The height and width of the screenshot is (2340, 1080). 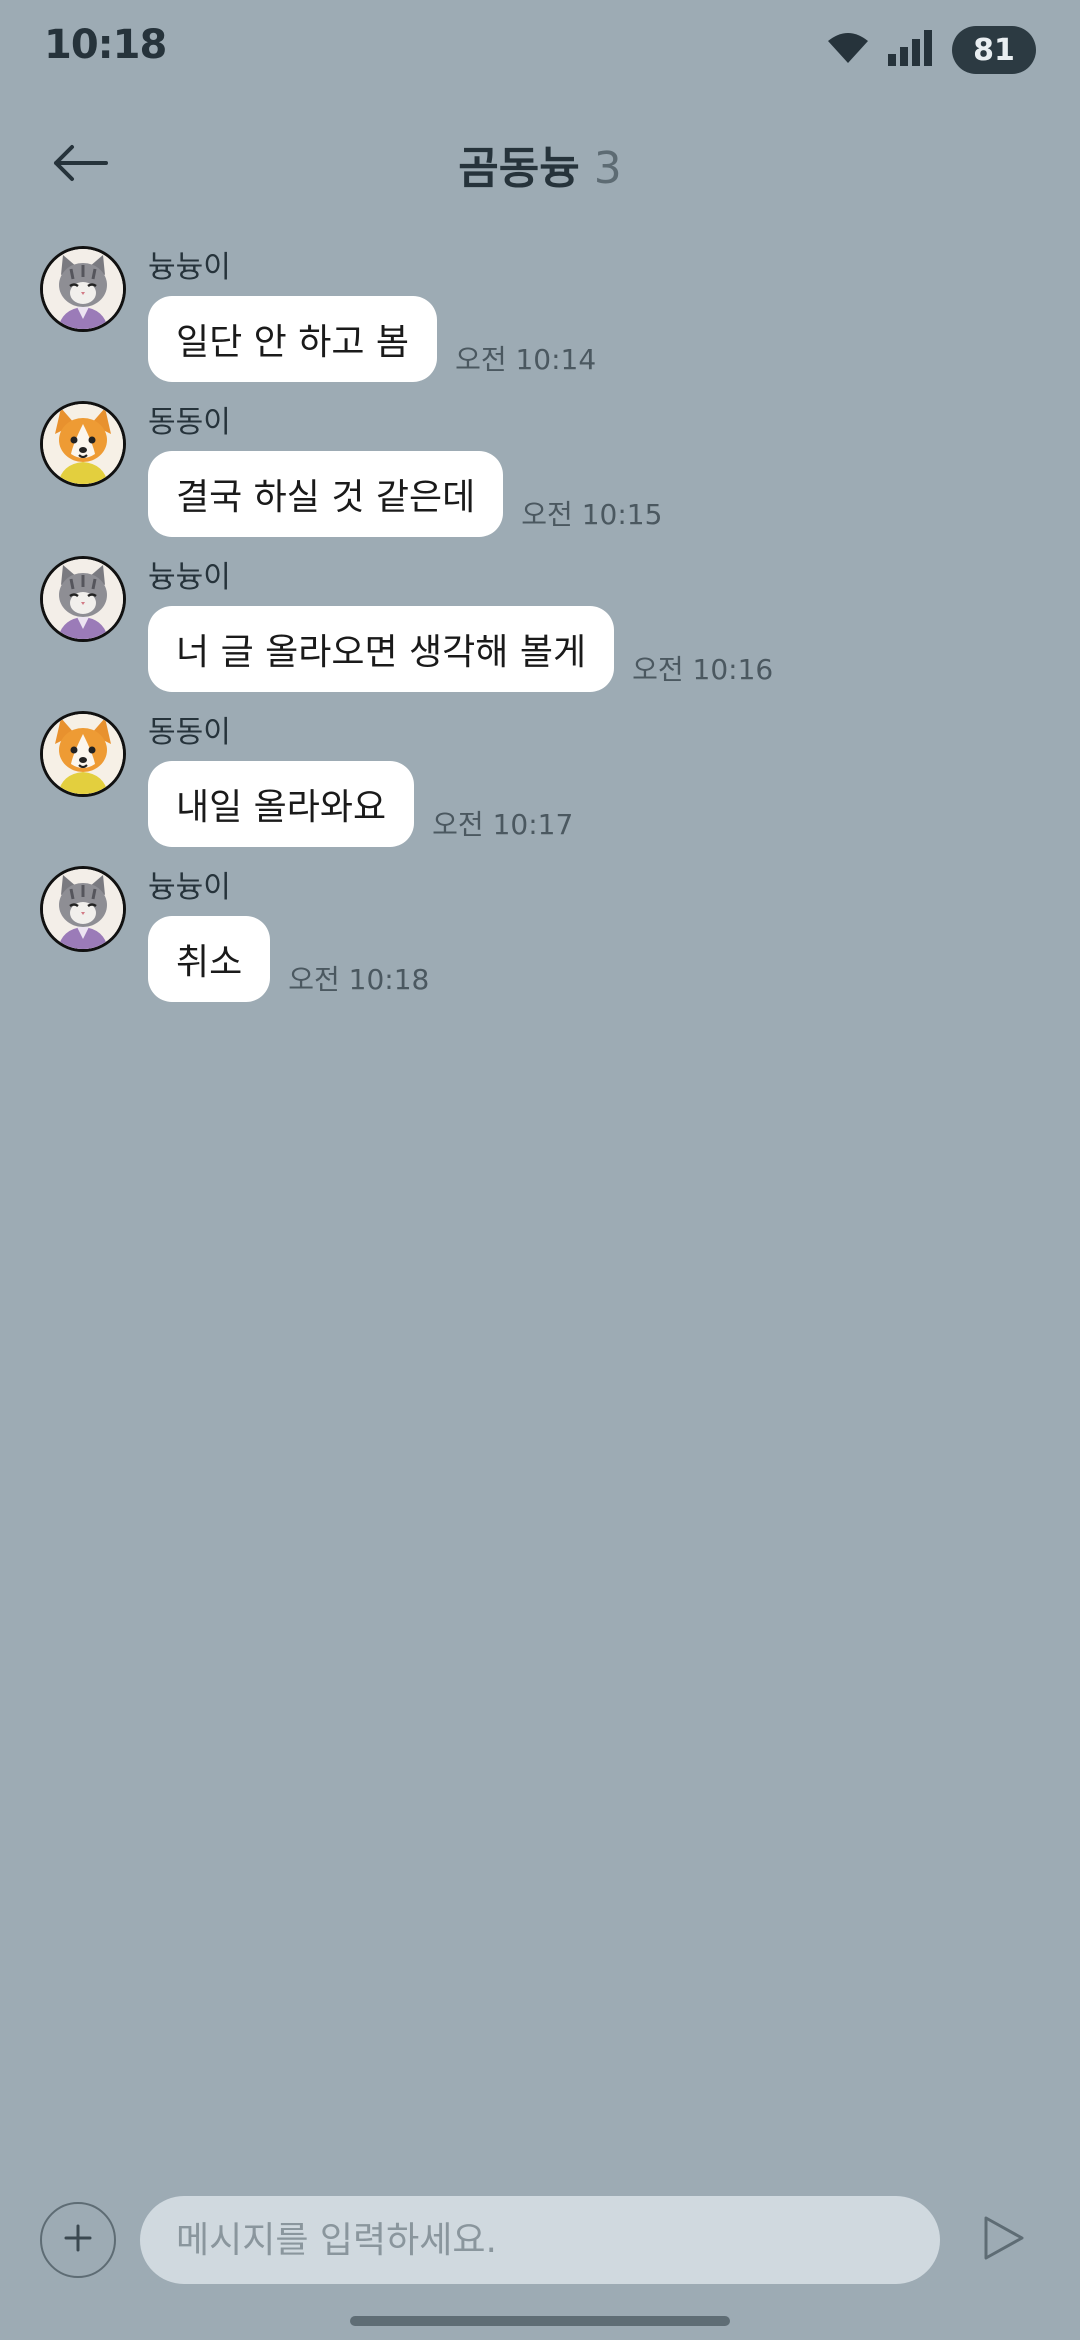 What do you see at coordinates (503, 824) in the screenshot?
I see `message-time: 오전 10:17` at bounding box center [503, 824].